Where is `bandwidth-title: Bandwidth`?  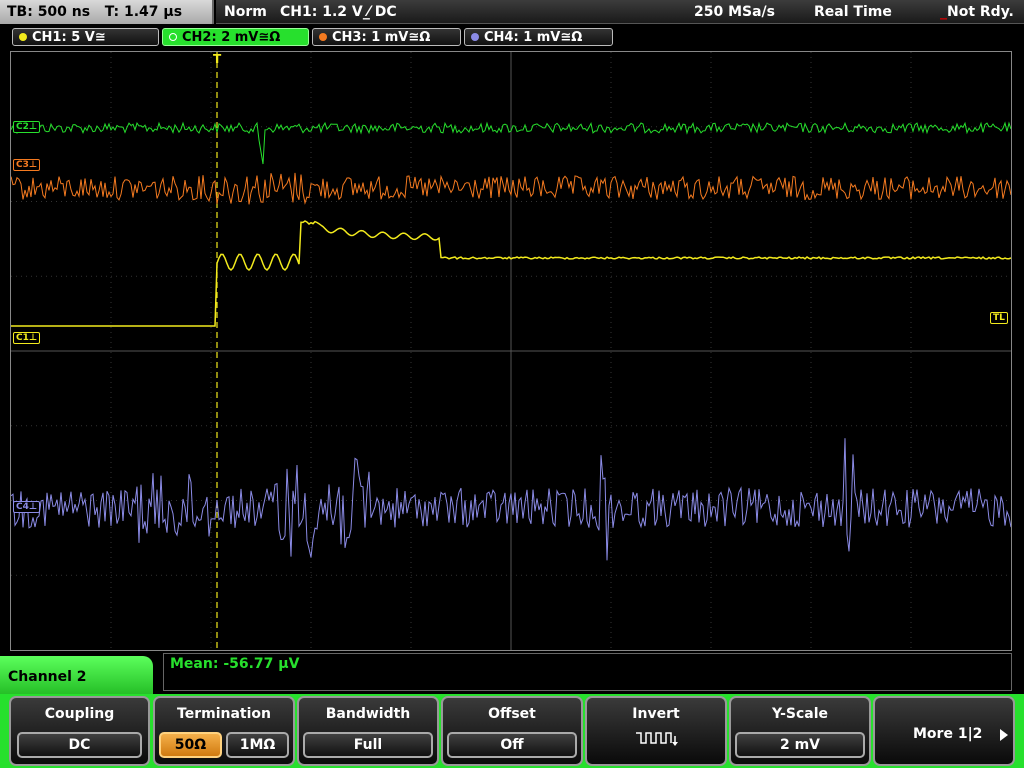
bandwidth-title: Bandwidth is located at coordinates (368, 714).